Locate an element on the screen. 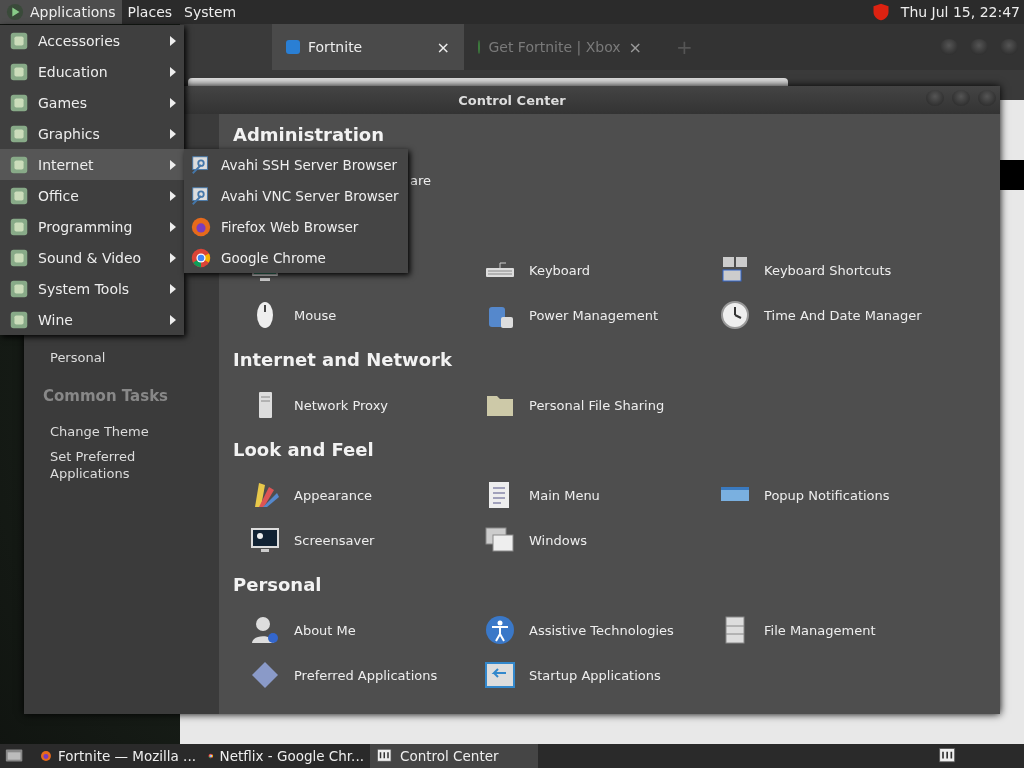 This screenshot has height=768, width=1024. settings-item: Screensaver is located at coordinates (334, 540).